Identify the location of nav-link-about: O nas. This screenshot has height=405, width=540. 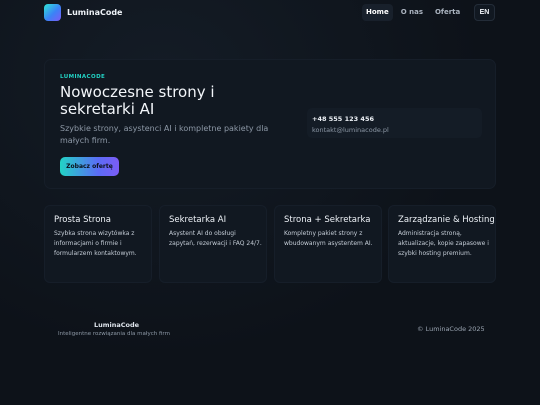
(412, 12).